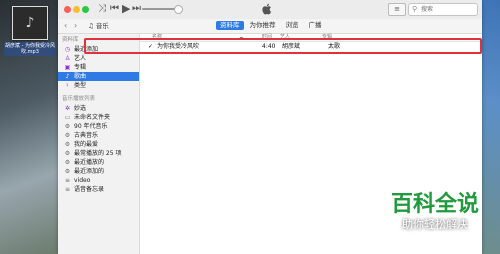  What do you see at coordinates (67, 67) in the screenshot?
I see `album-icon: ▣` at bounding box center [67, 67].